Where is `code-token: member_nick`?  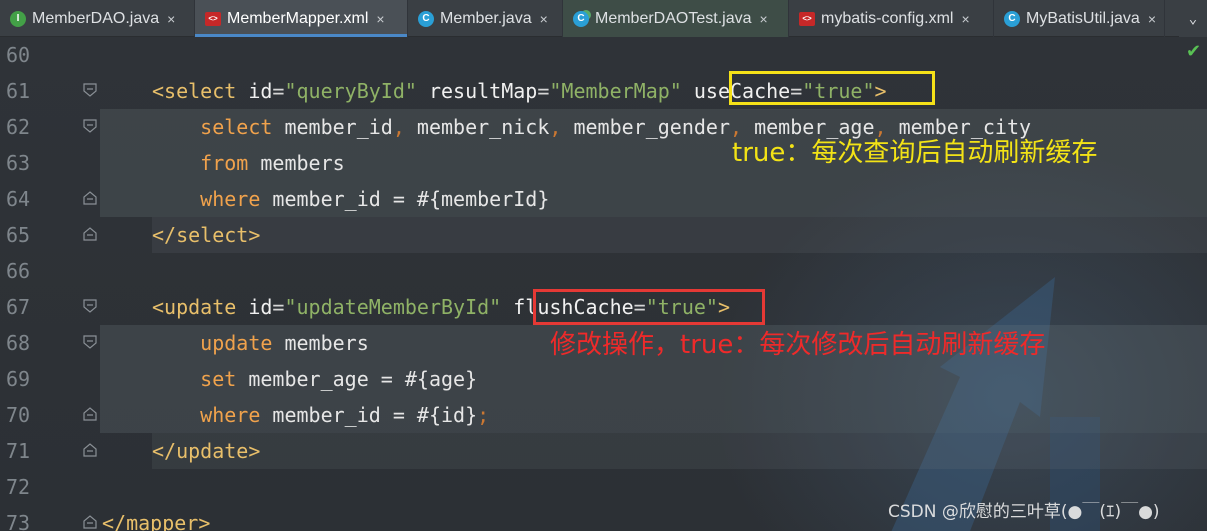
code-token: member_nick is located at coordinates (477, 127).